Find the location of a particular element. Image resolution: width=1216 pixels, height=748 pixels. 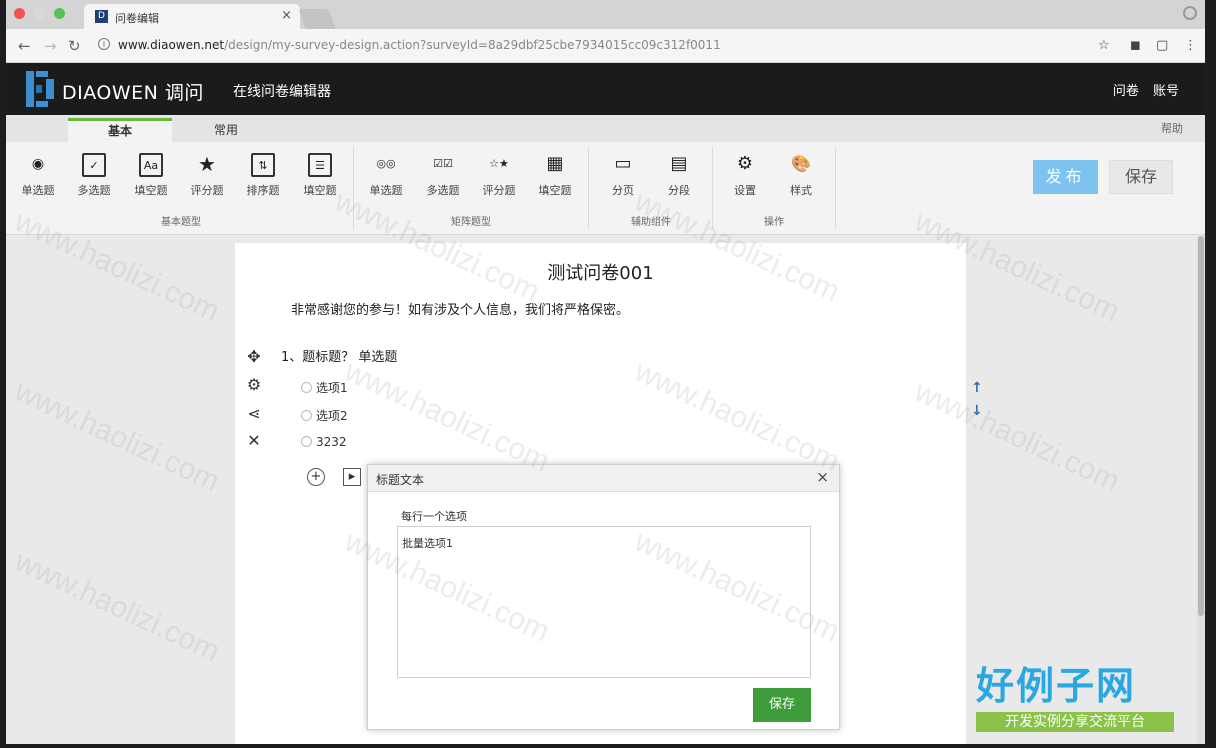

batch-options-dialog: 标题文本 × 每行一个选项 批量选项1 保存 is located at coordinates (603, 597).